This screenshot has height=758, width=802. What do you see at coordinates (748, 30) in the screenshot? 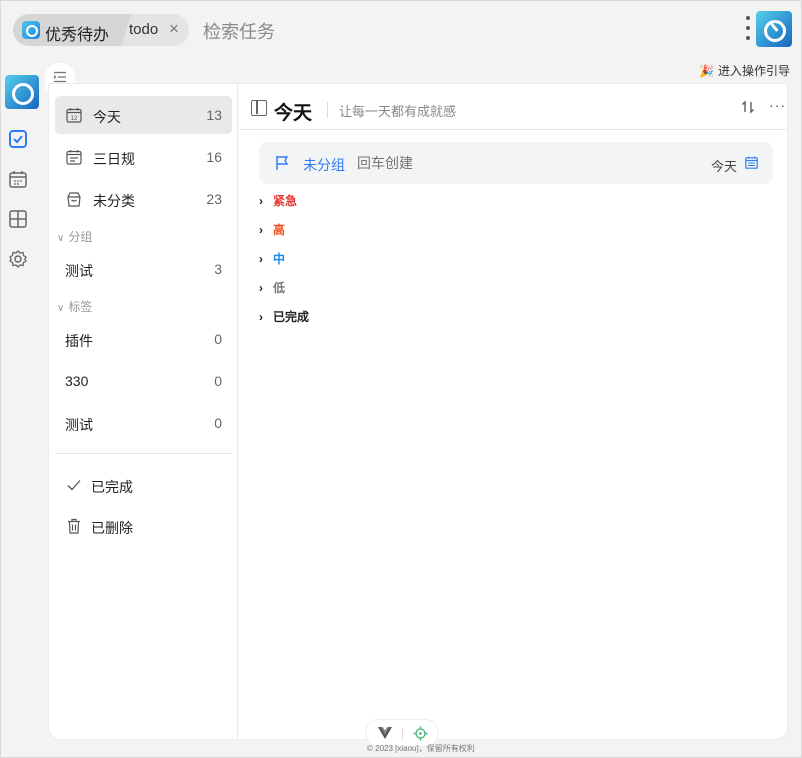
I see `more-vertical-icon` at bounding box center [748, 30].